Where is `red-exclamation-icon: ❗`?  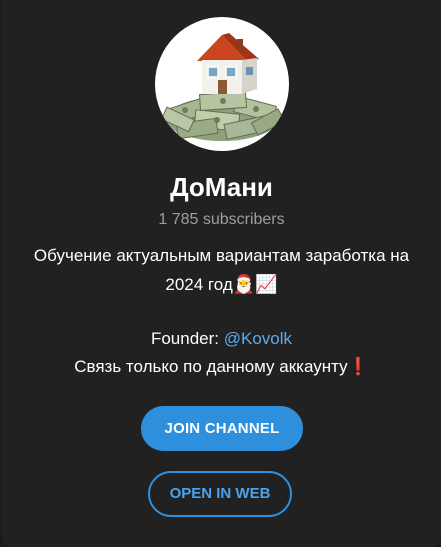
red-exclamation-icon: ❗ is located at coordinates (358, 366).